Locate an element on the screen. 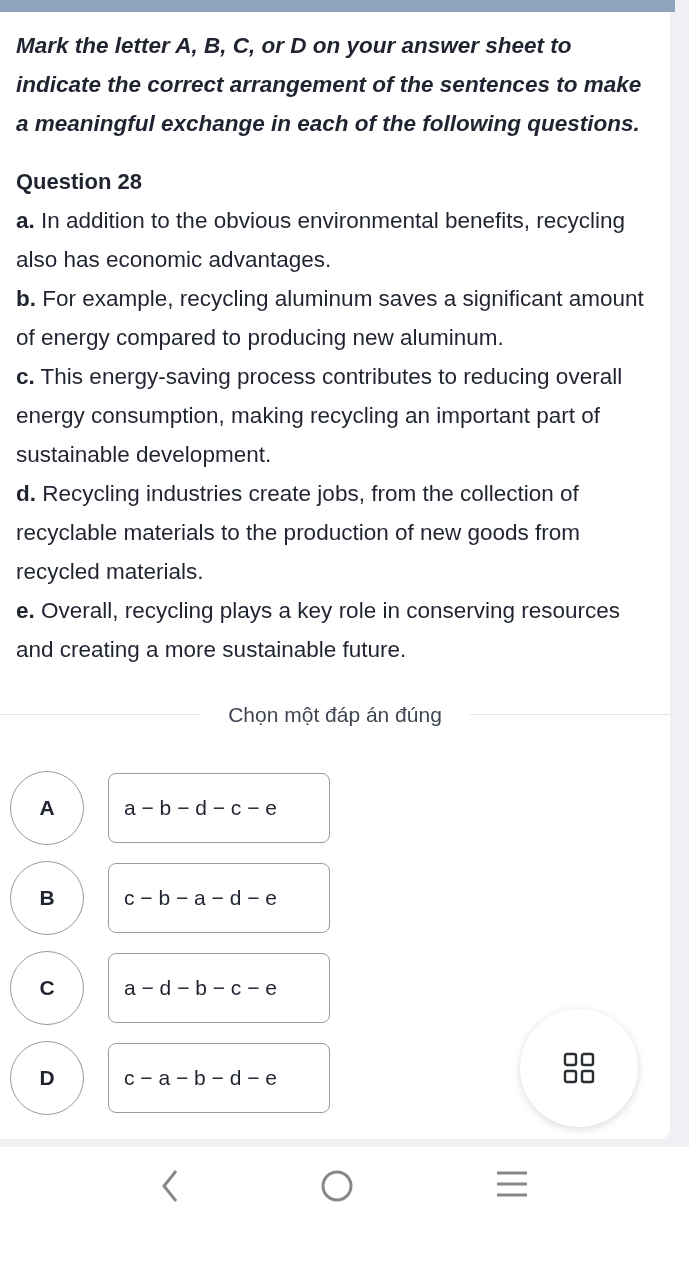  prompt-text: Chọn một đáp án đúng is located at coordinates (335, 715).